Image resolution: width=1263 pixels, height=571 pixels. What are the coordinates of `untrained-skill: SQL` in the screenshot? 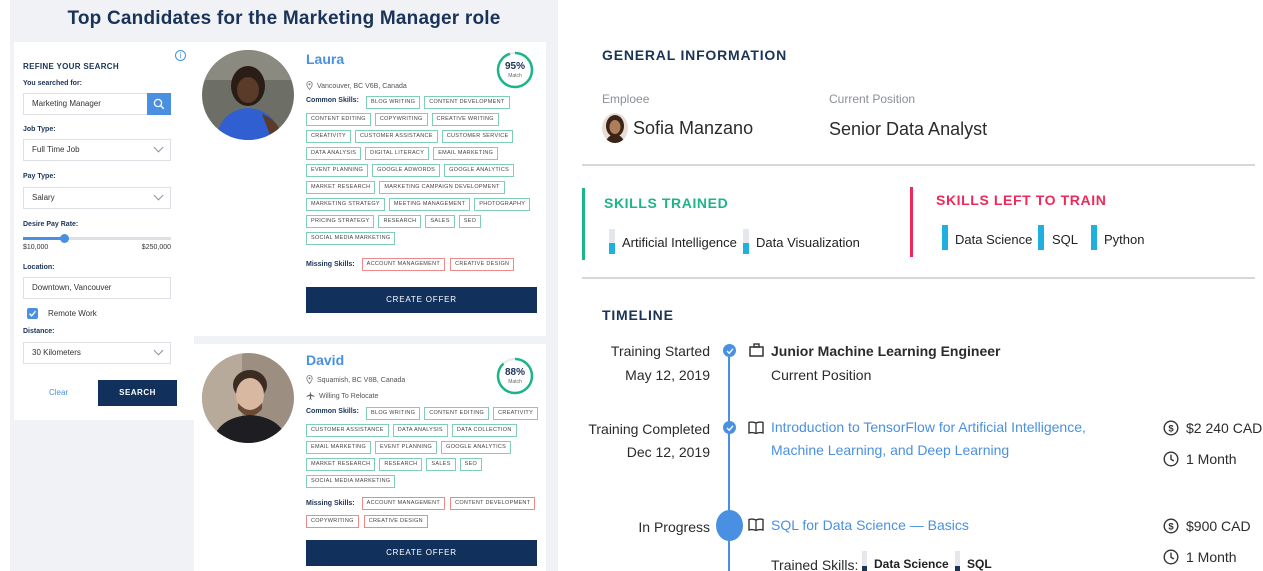 It's located at (1065, 239).